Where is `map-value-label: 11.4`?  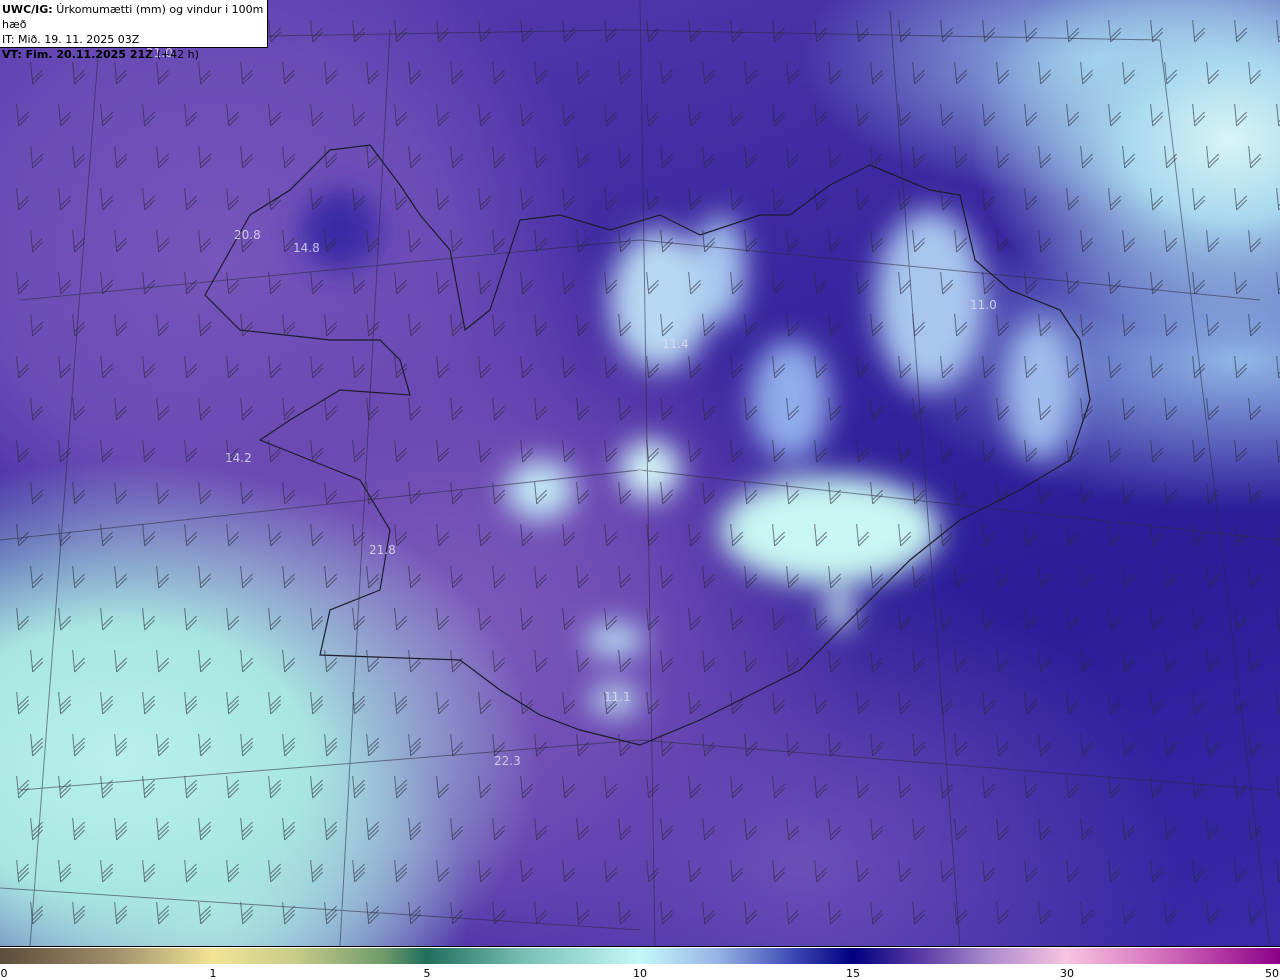
map-value-label: 11.4 is located at coordinates (675, 344).